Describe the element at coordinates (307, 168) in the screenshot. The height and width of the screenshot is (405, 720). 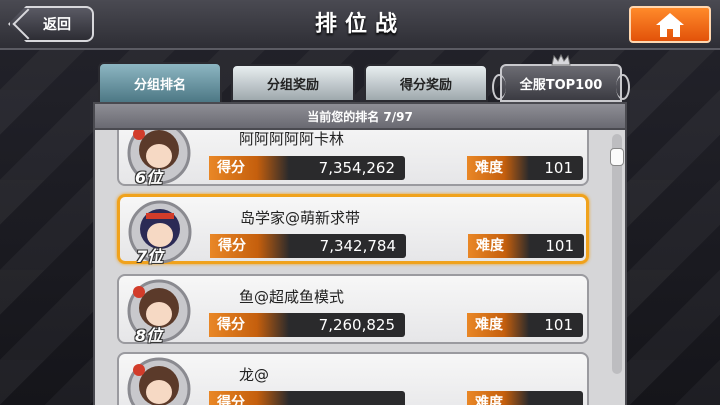
I see `score-box: 得分 7,354,262` at that location.